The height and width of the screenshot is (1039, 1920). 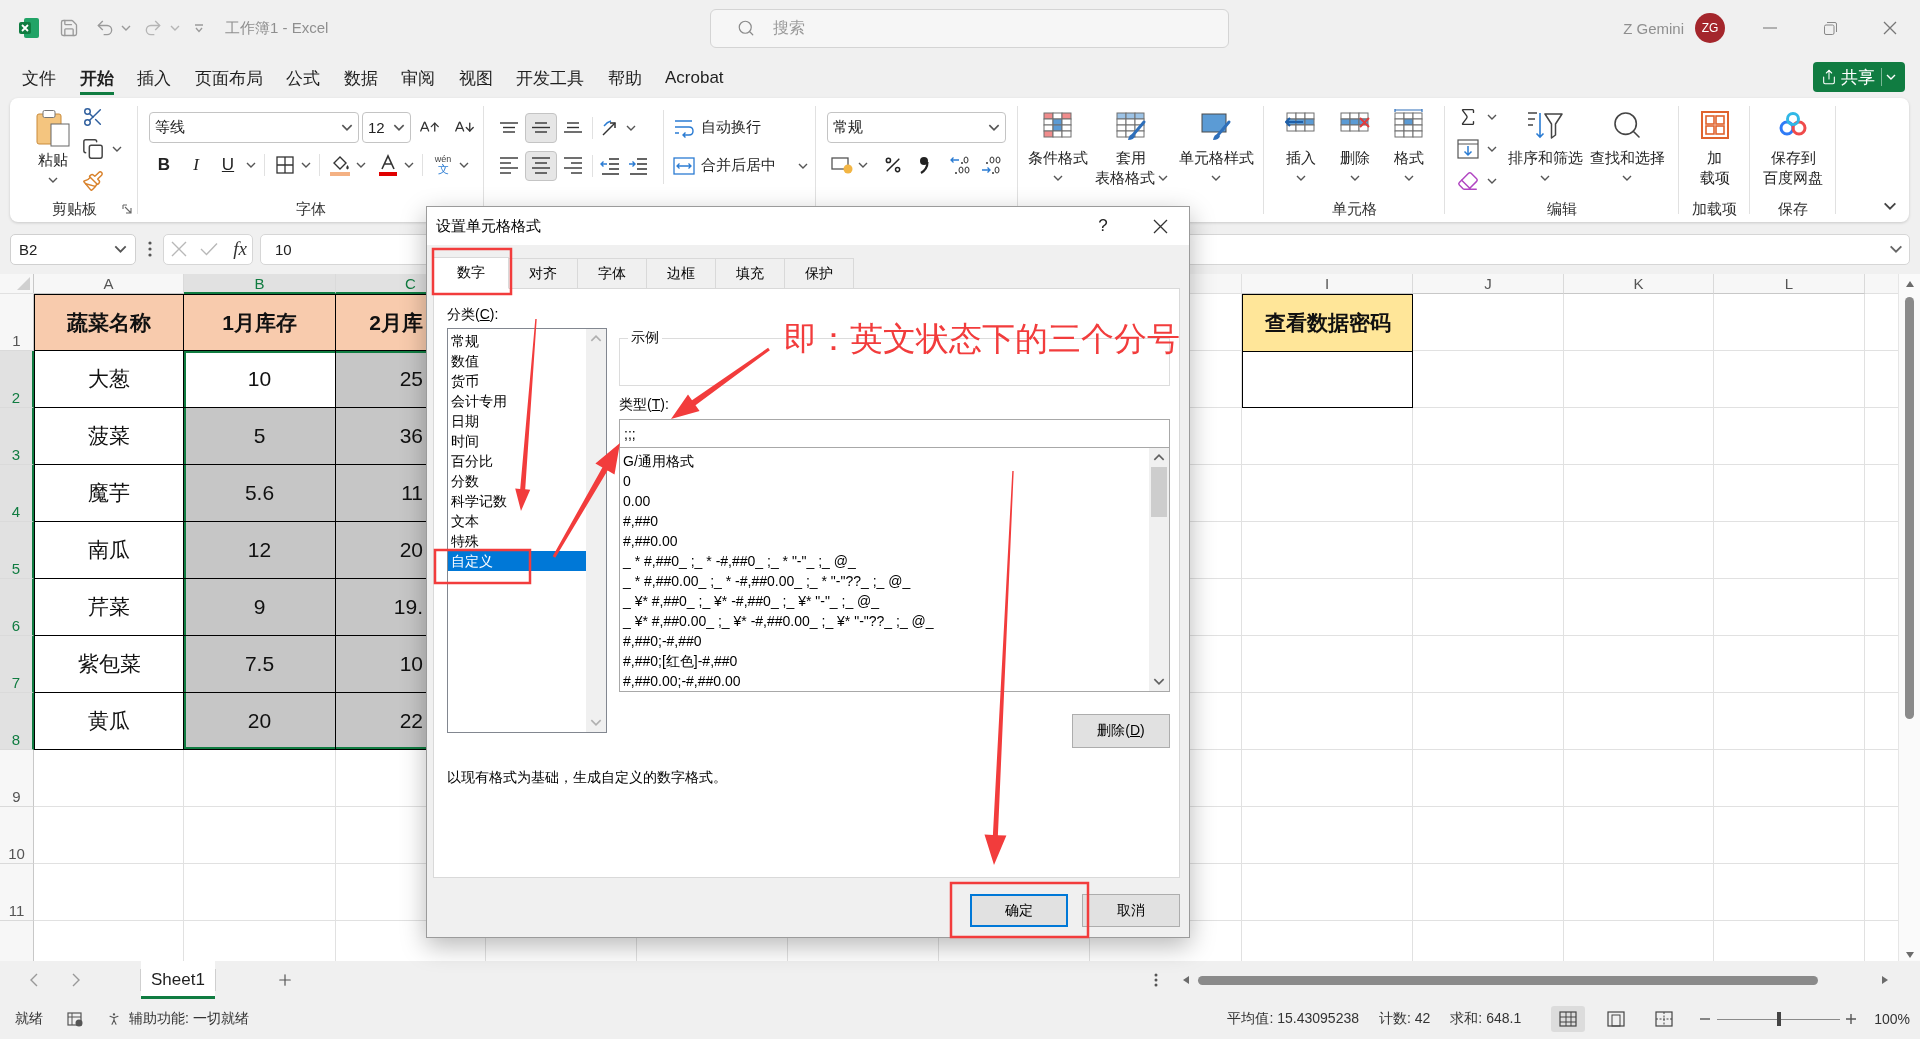 What do you see at coordinates (360, 77) in the screenshot?
I see `menu-tab: 数据` at bounding box center [360, 77].